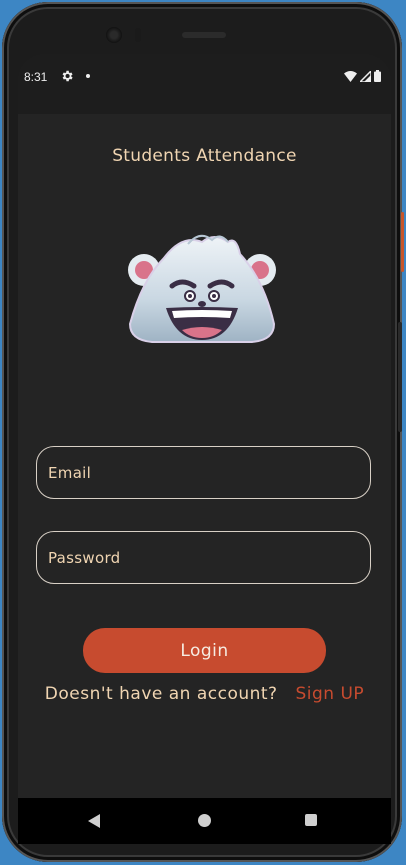 This screenshot has width=406, height=865. I want to click on signup-link: Sign UP, so click(330, 694).